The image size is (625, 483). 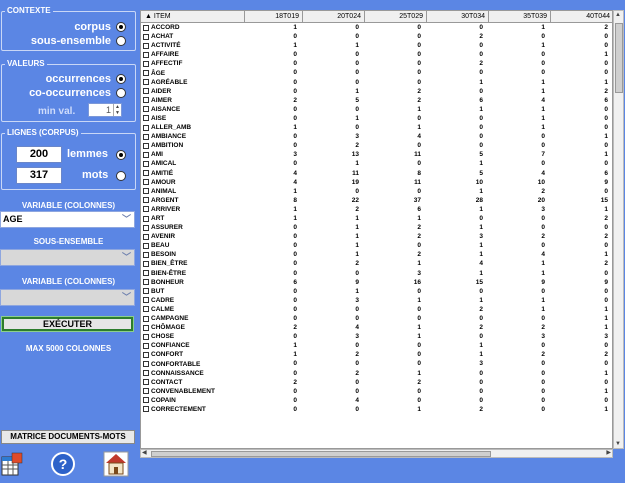 What do you see at coordinates (619, 58) in the screenshot?
I see `scroll-thumb` at bounding box center [619, 58].